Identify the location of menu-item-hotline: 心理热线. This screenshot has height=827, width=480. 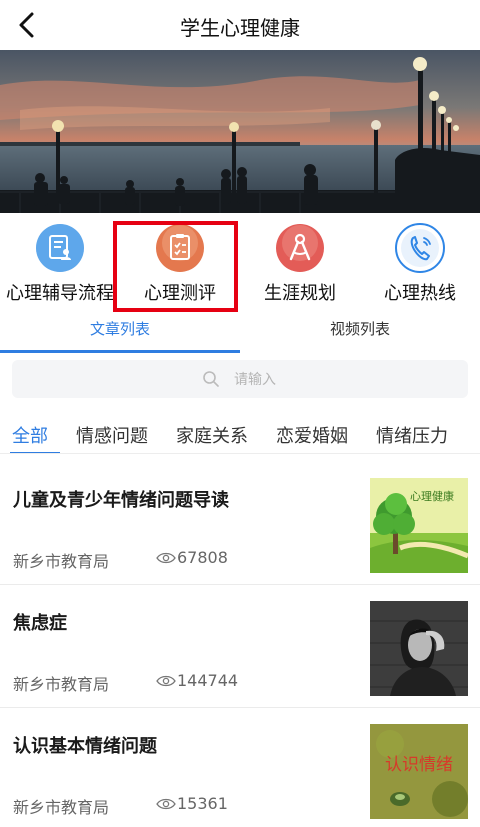
(420, 263).